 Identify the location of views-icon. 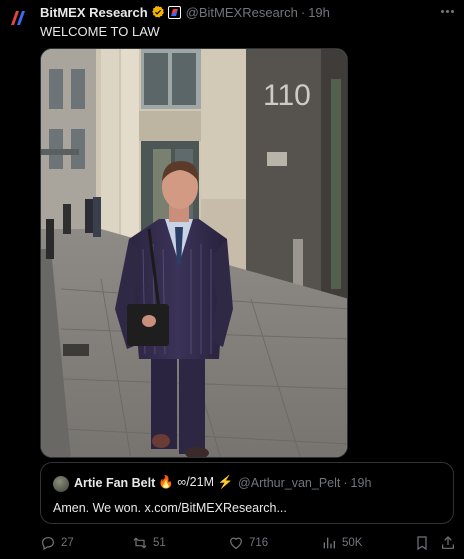
(329, 543).